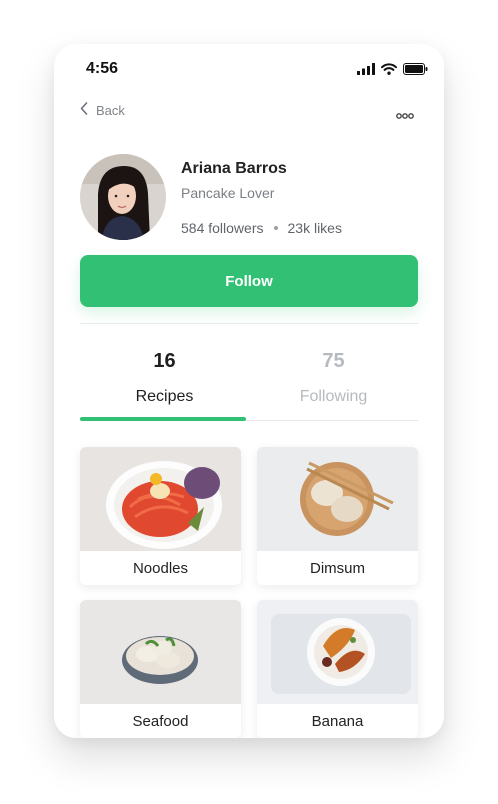  I want to click on recipe-card-dimsum: Dimsum, so click(337, 516).